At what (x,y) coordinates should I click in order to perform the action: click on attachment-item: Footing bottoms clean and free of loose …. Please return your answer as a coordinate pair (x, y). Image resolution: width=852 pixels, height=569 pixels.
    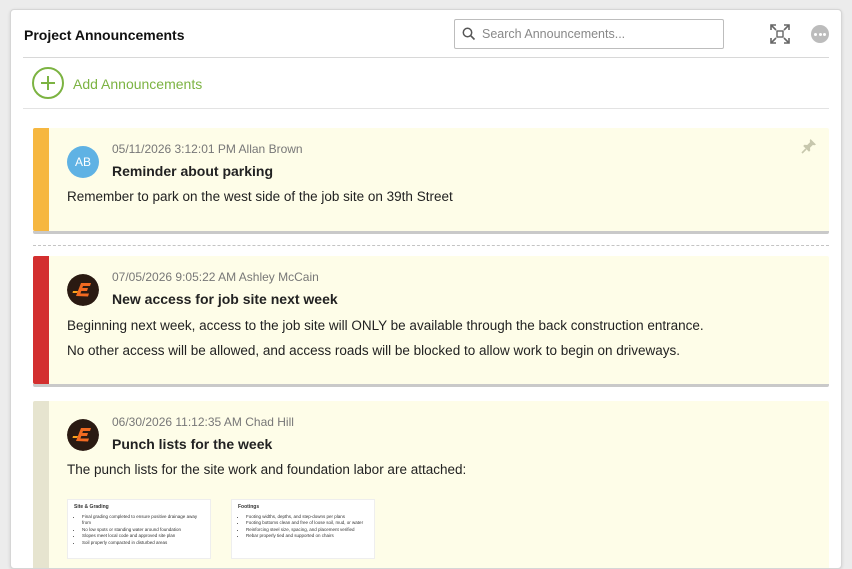
    Looking at the image, I should click on (307, 523).